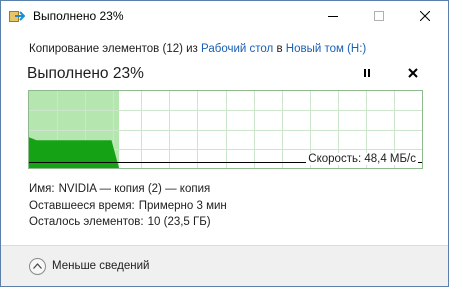 The height and width of the screenshot is (287, 449). What do you see at coordinates (362, 159) in the screenshot?
I see `speed-label: Скорость: 48,4 МБ/с` at bounding box center [362, 159].